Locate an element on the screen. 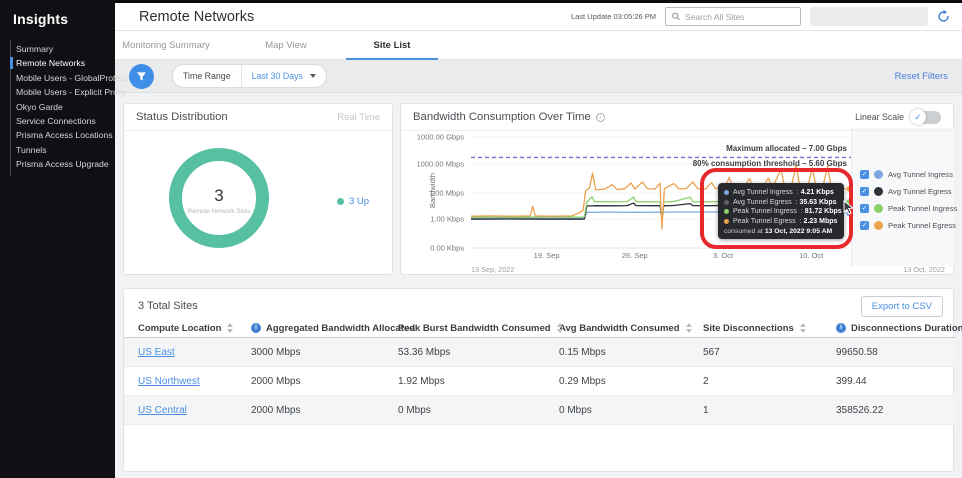  linear-scale-toggle is located at coordinates (925, 116).